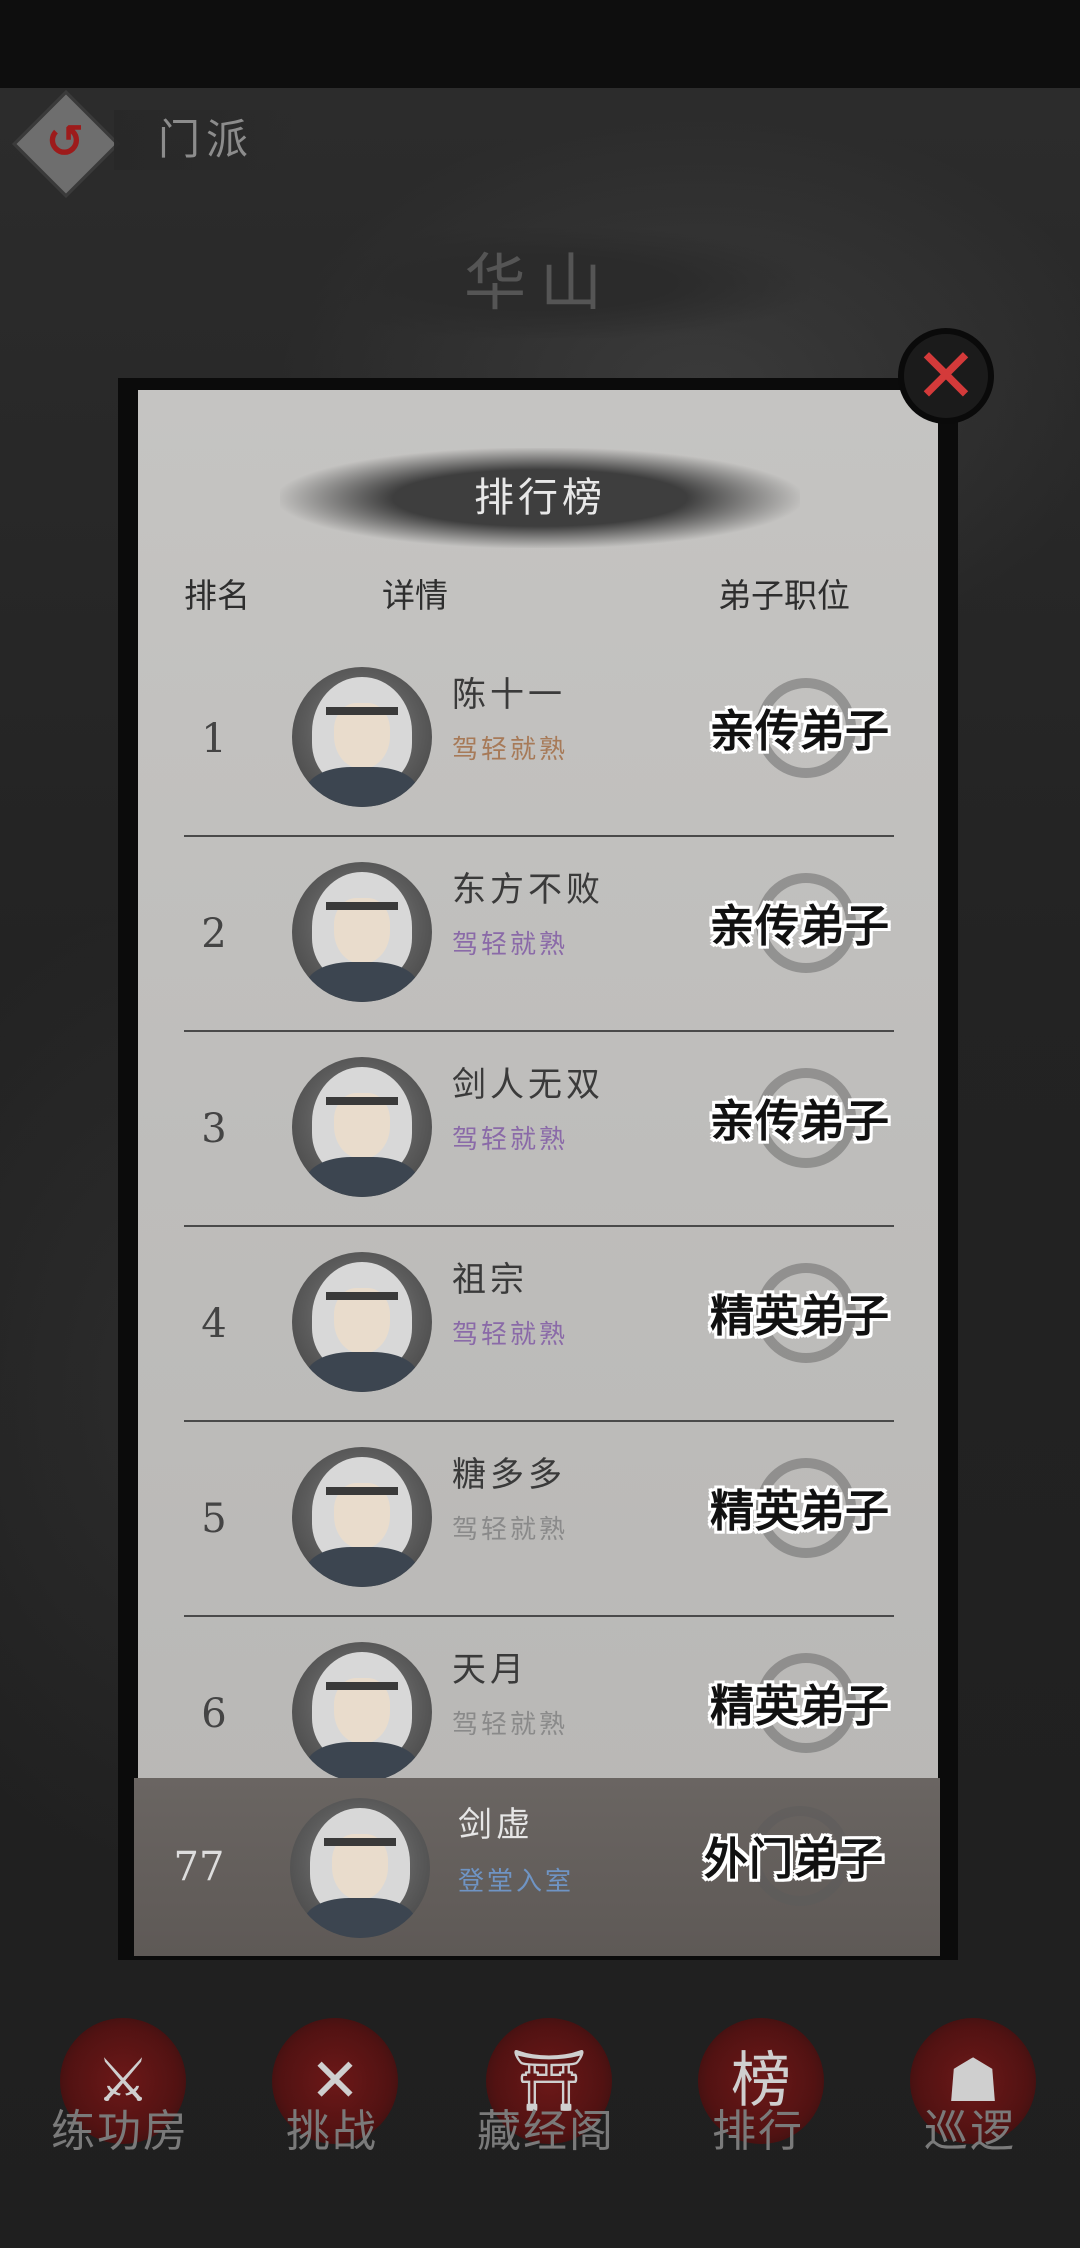 The width and height of the screenshot is (1080, 2248). Describe the element at coordinates (758, 2095) in the screenshot. I see `nav-item-3: 榜 排行` at that location.